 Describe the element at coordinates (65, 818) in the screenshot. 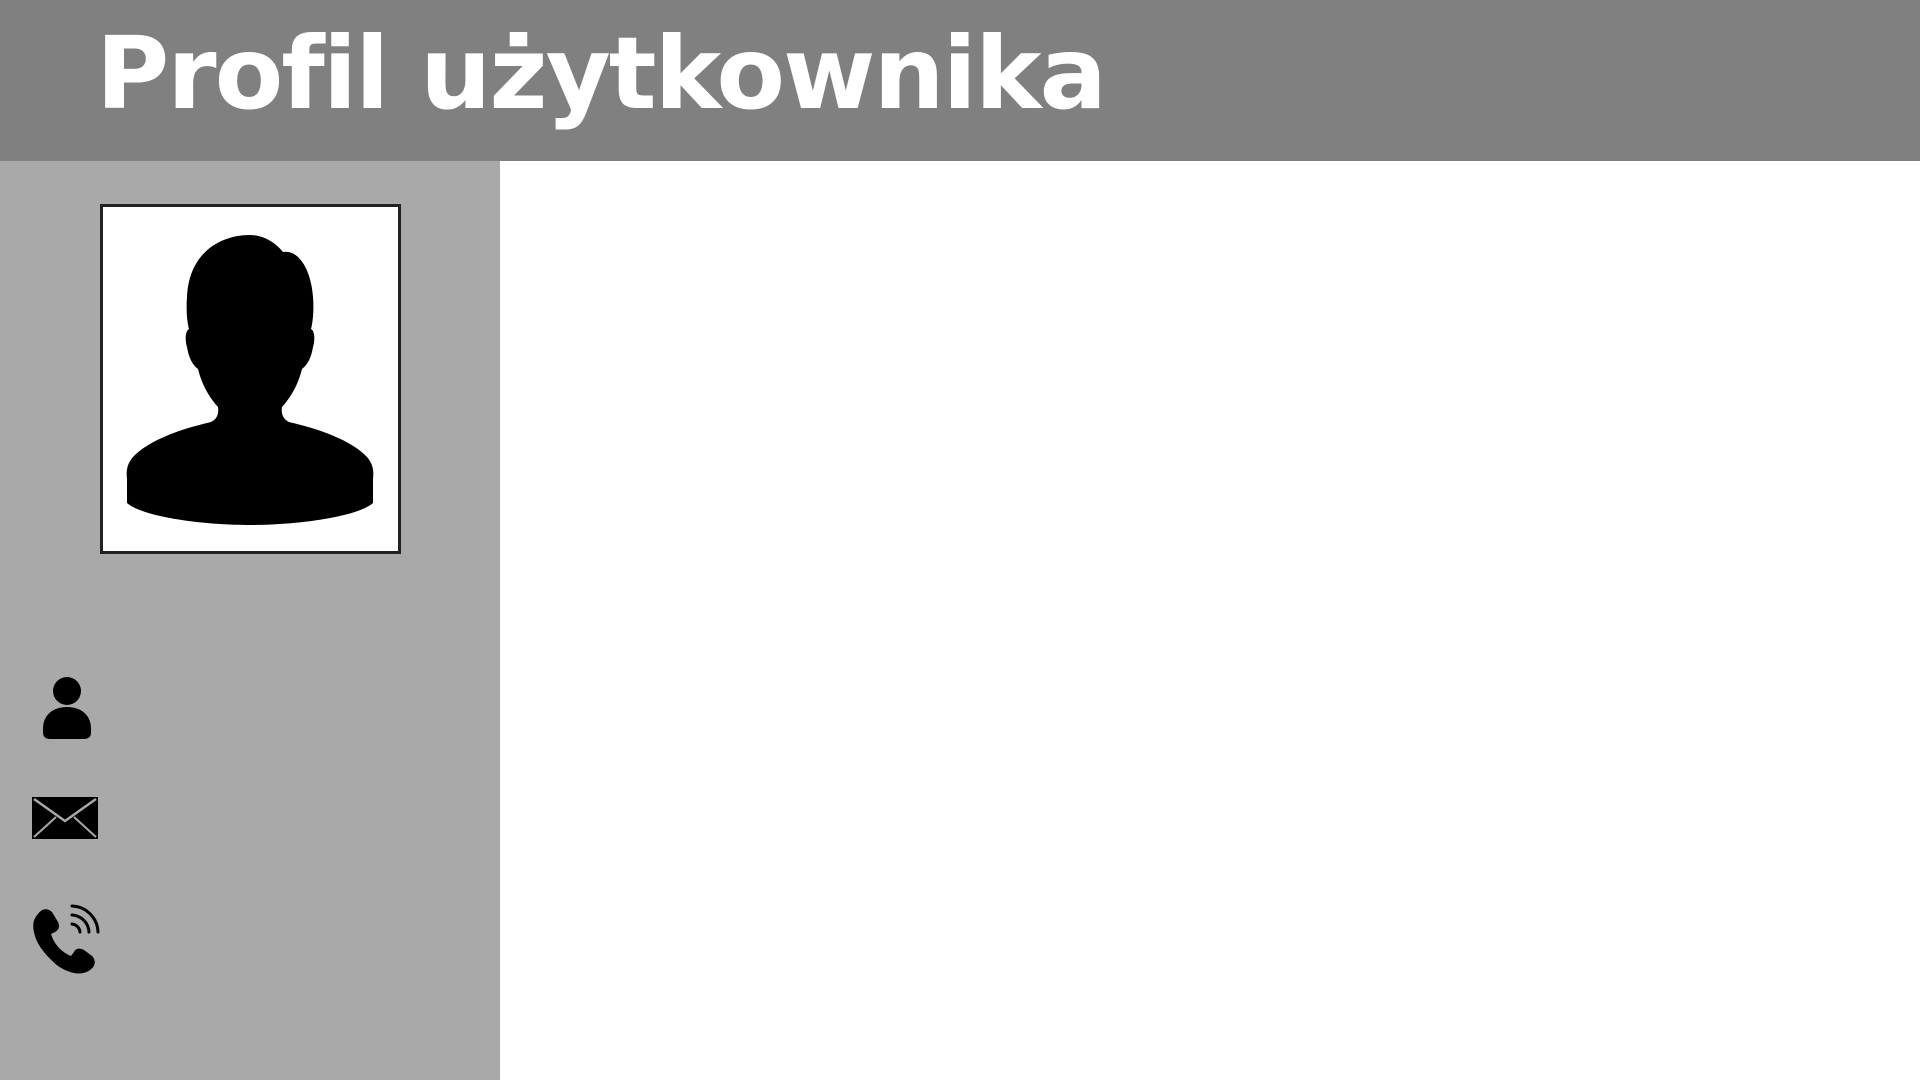

I see `envelope-icon` at that location.